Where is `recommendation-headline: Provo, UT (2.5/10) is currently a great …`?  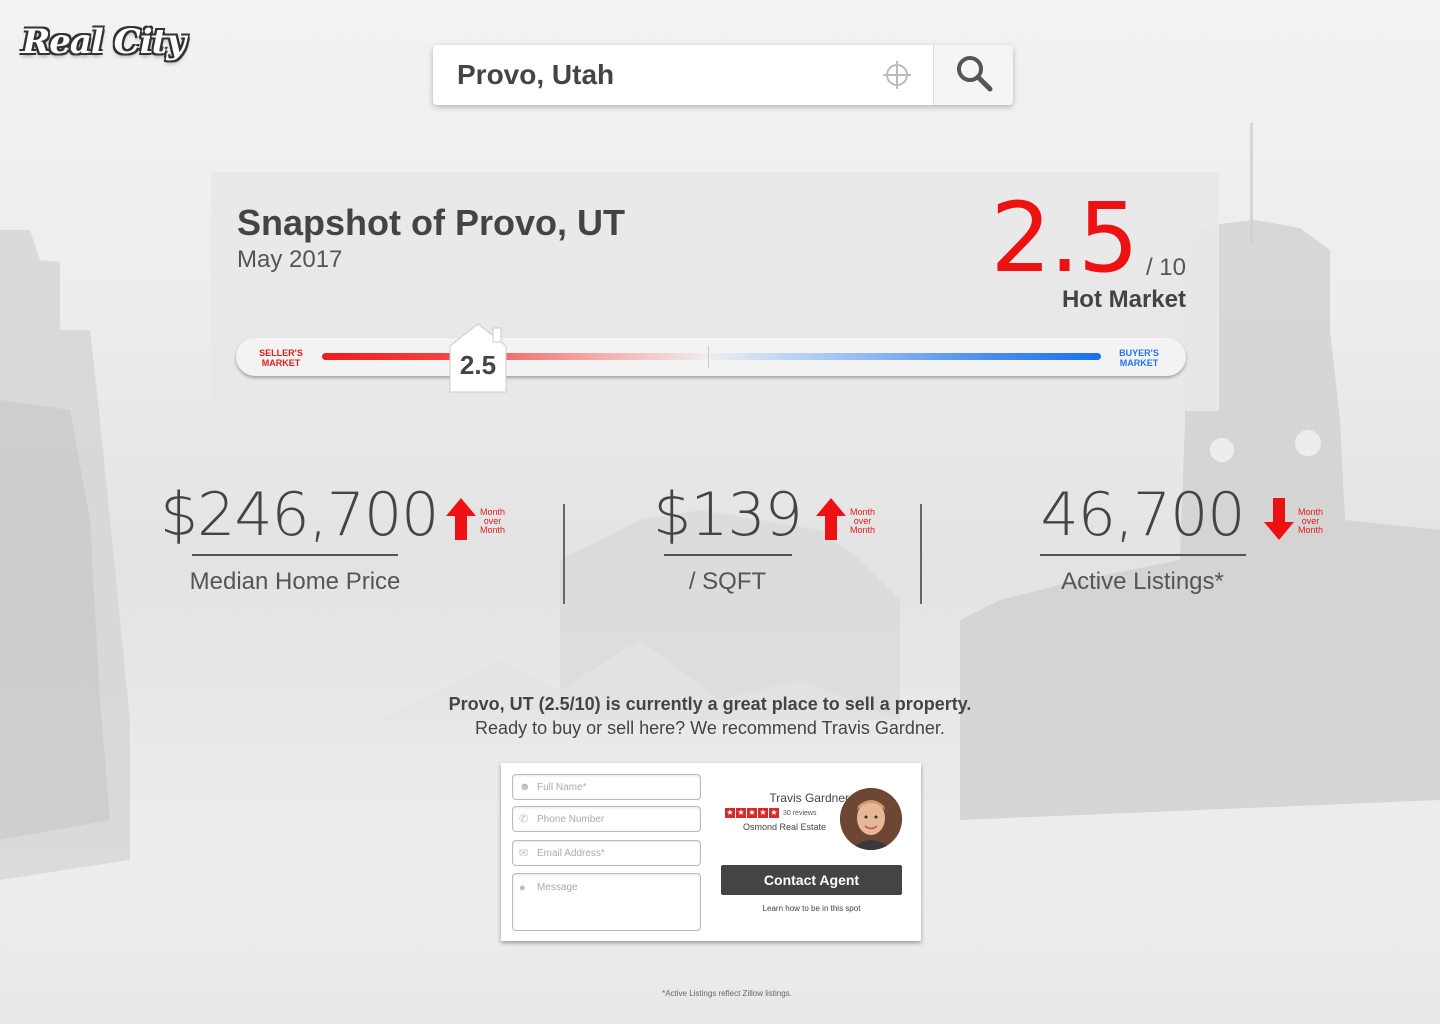 recommendation-headline: Provo, UT (2.5/10) is currently a great … is located at coordinates (710, 704).